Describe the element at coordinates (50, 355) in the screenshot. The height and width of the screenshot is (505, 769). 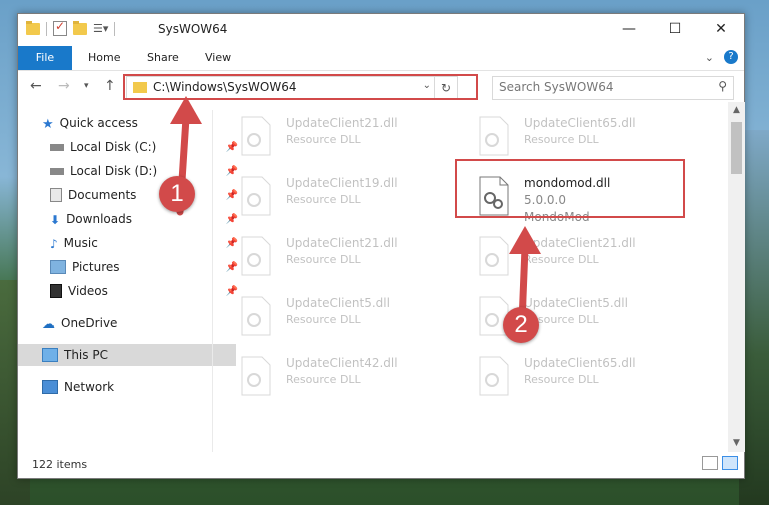
I see `pc-icon` at that location.